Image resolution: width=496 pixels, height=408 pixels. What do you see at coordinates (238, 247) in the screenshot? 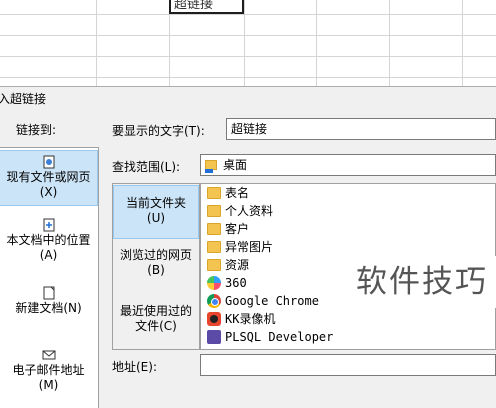
I see `file-item: 异常图片` at bounding box center [238, 247].